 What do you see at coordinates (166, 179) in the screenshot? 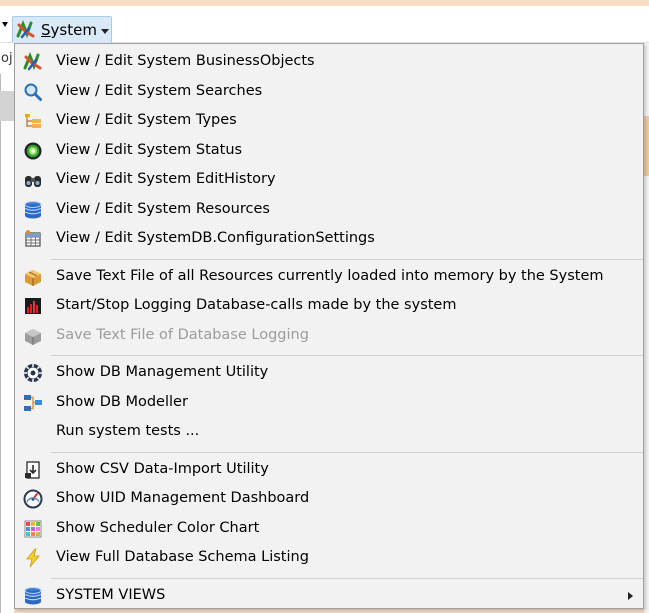
I see `menu-item-label: View / Edit System EditHistory` at bounding box center [166, 179].